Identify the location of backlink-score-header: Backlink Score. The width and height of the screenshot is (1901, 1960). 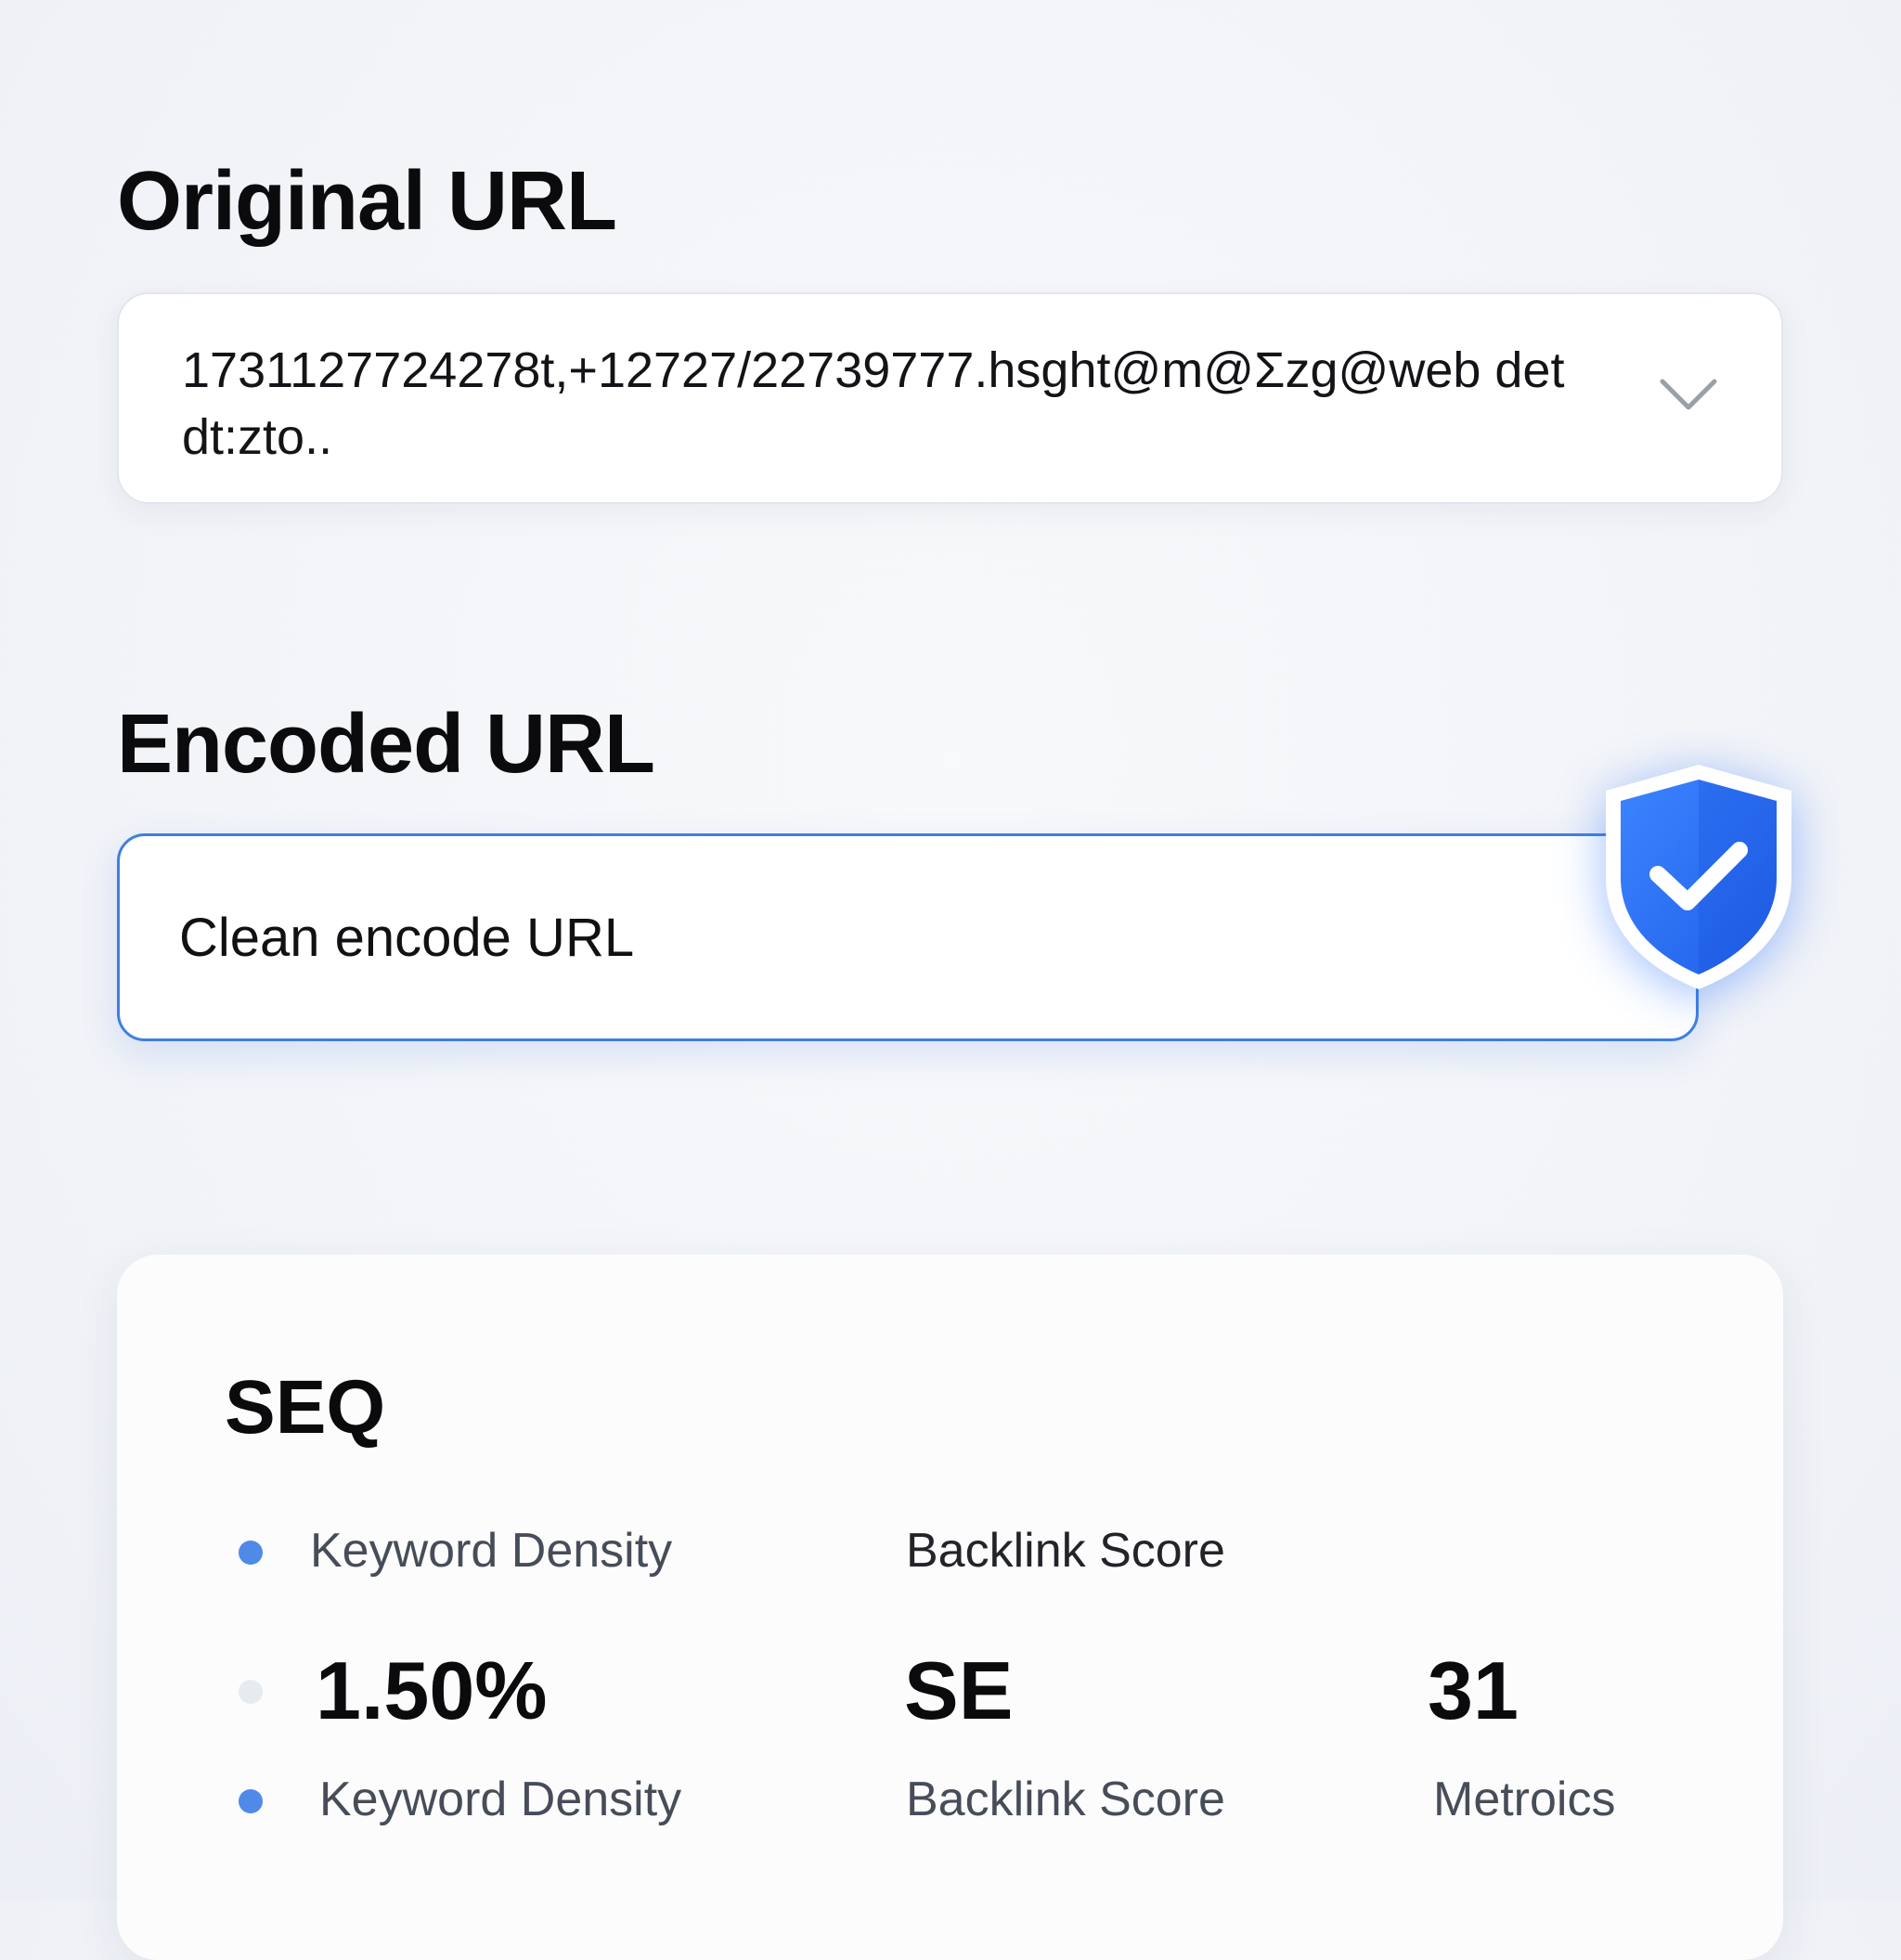
(1065, 1551).